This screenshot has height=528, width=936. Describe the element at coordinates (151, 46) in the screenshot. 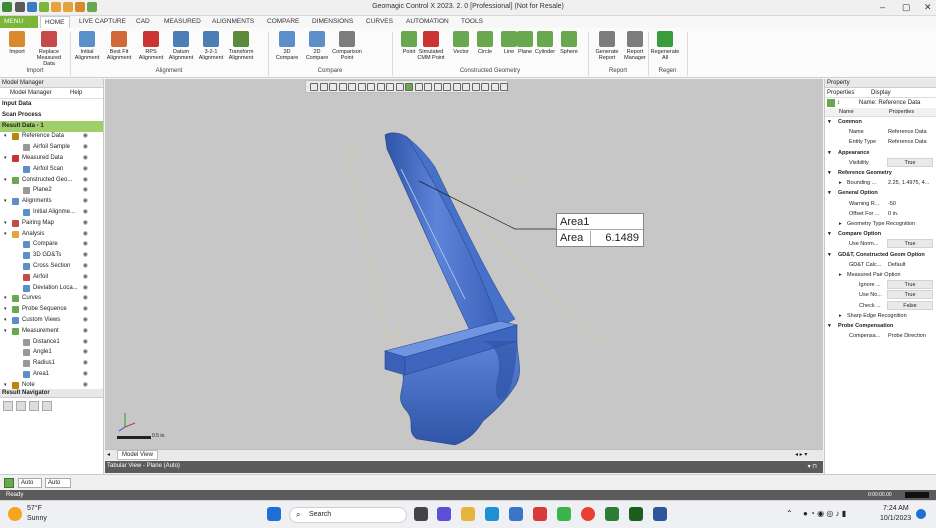

I see `ribbon-button-rps-alignment: RPS Alignment` at that location.